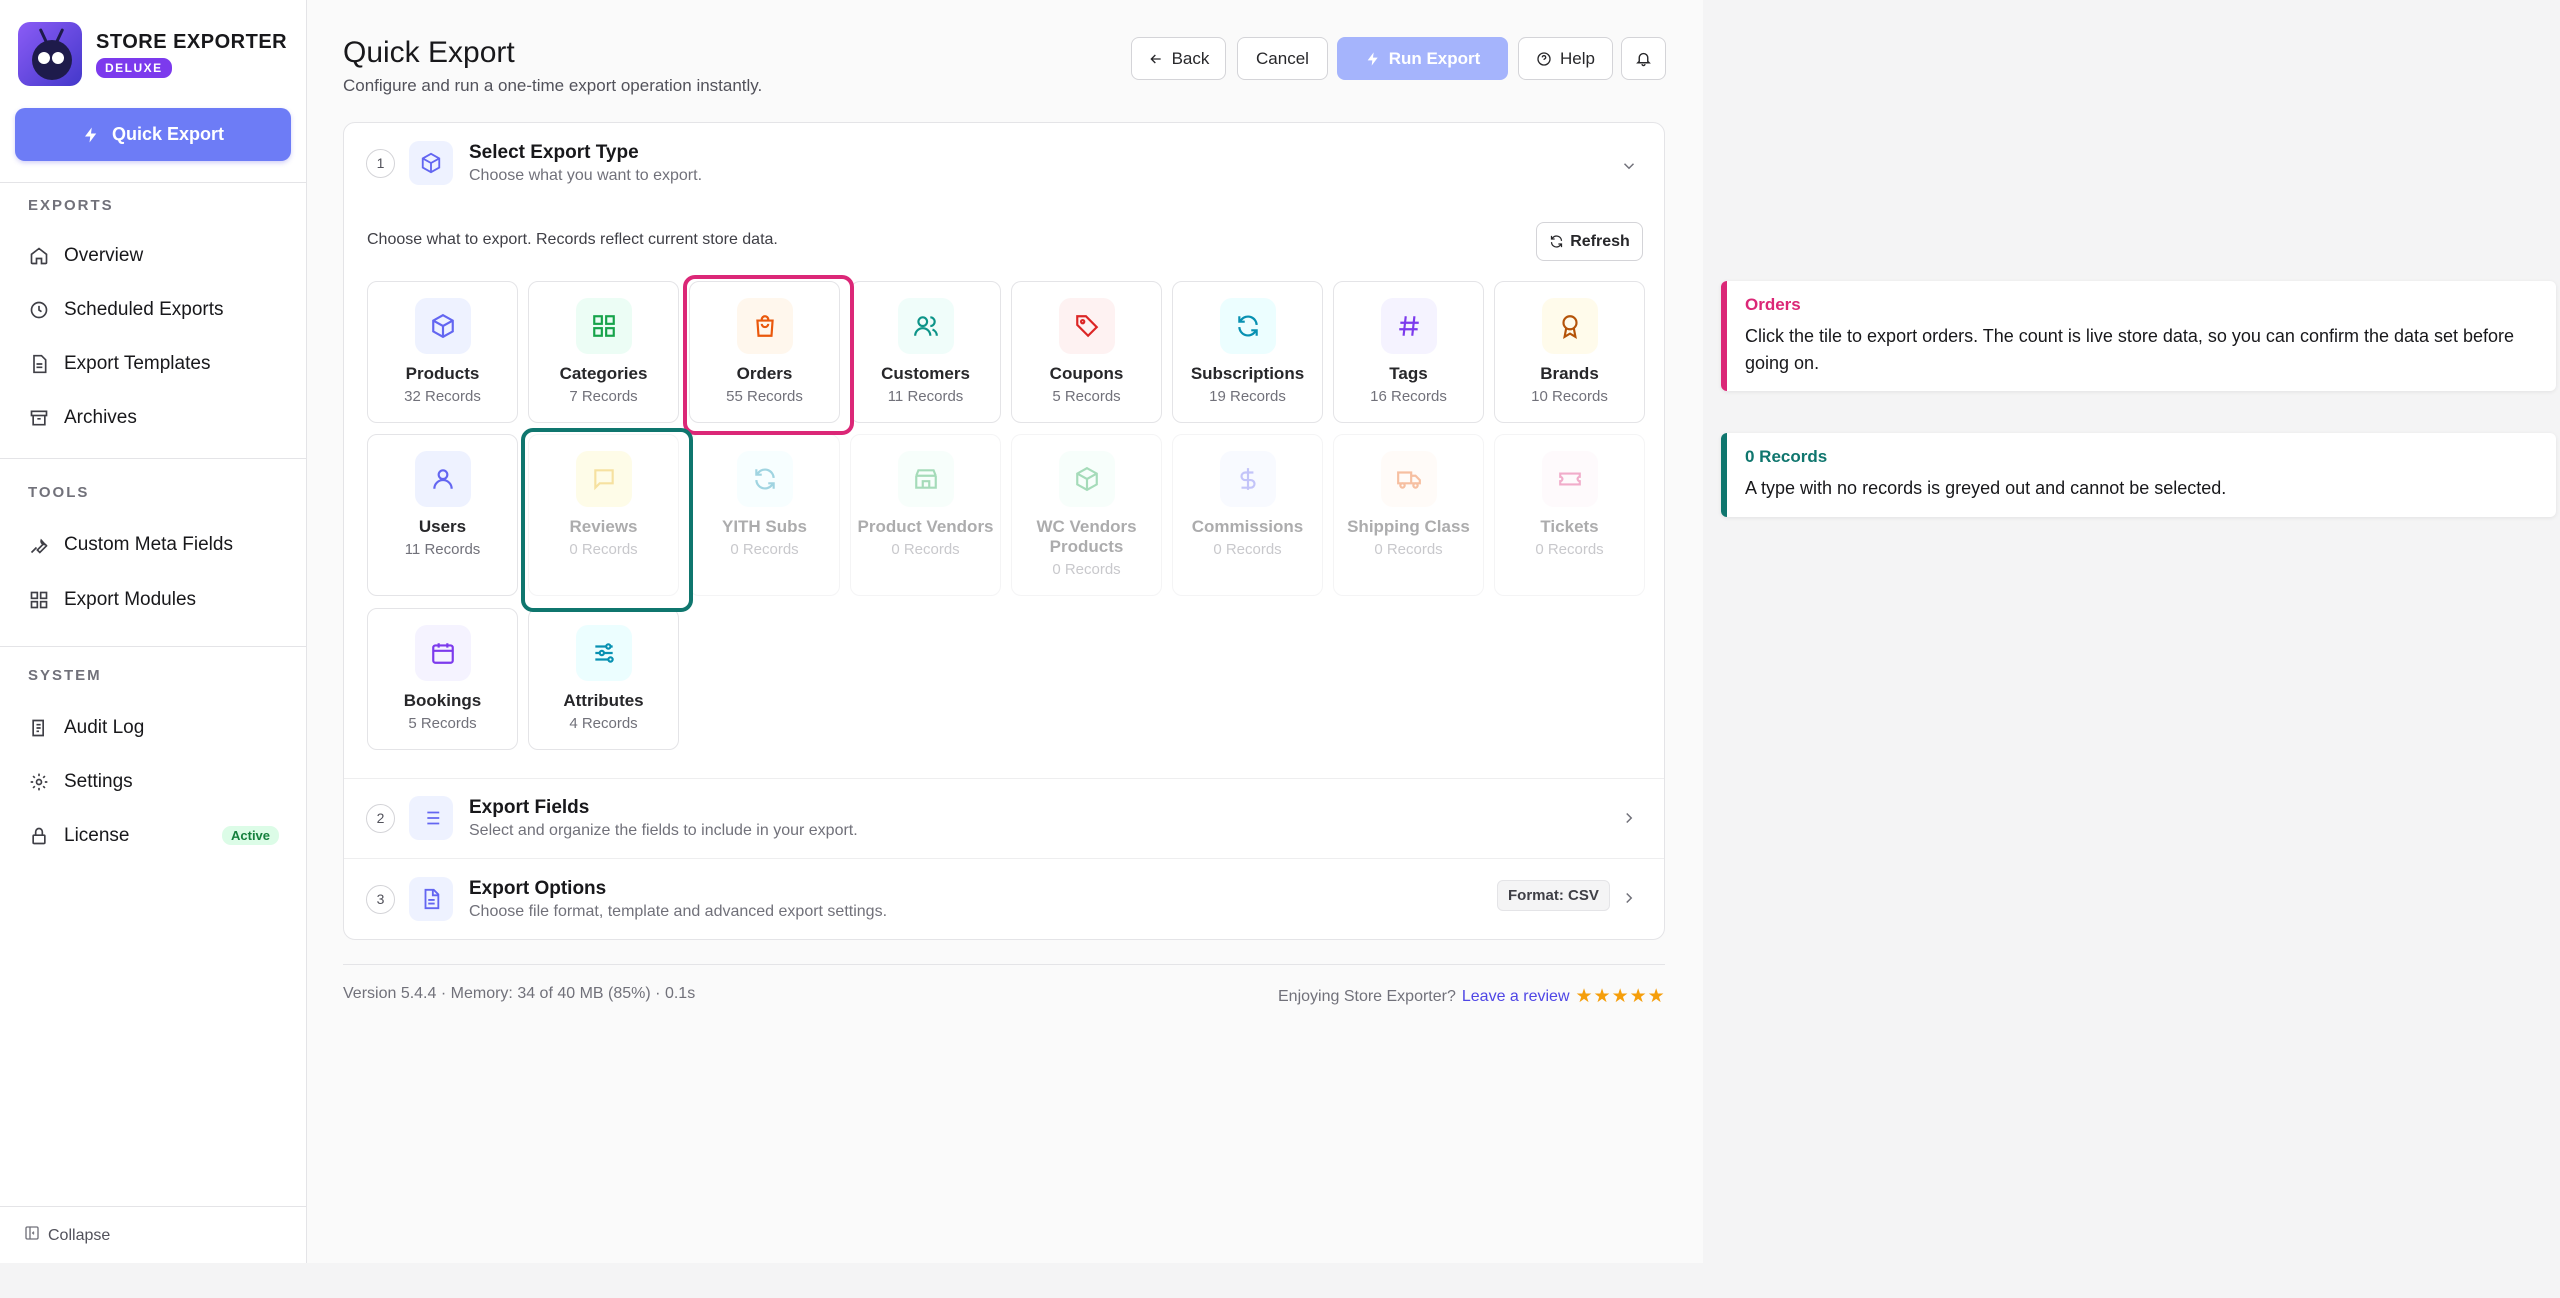 Image resolution: width=2560 pixels, height=1298 pixels. What do you see at coordinates (1247, 352) in the screenshot?
I see `tile-subscriptions: Subscriptions 19 Records` at bounding box center [1247, 352].